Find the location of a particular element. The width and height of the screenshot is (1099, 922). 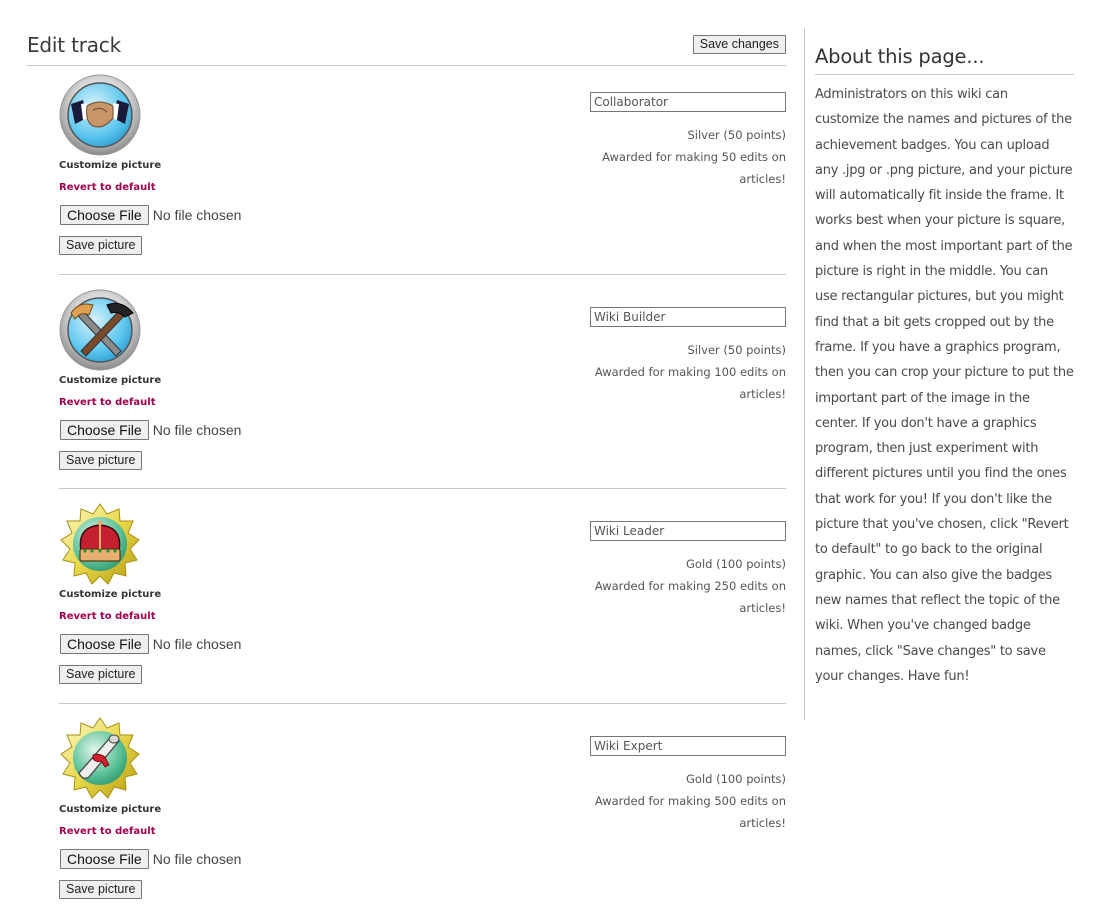

page-title: Edit track is located at coordinates (74, 45).